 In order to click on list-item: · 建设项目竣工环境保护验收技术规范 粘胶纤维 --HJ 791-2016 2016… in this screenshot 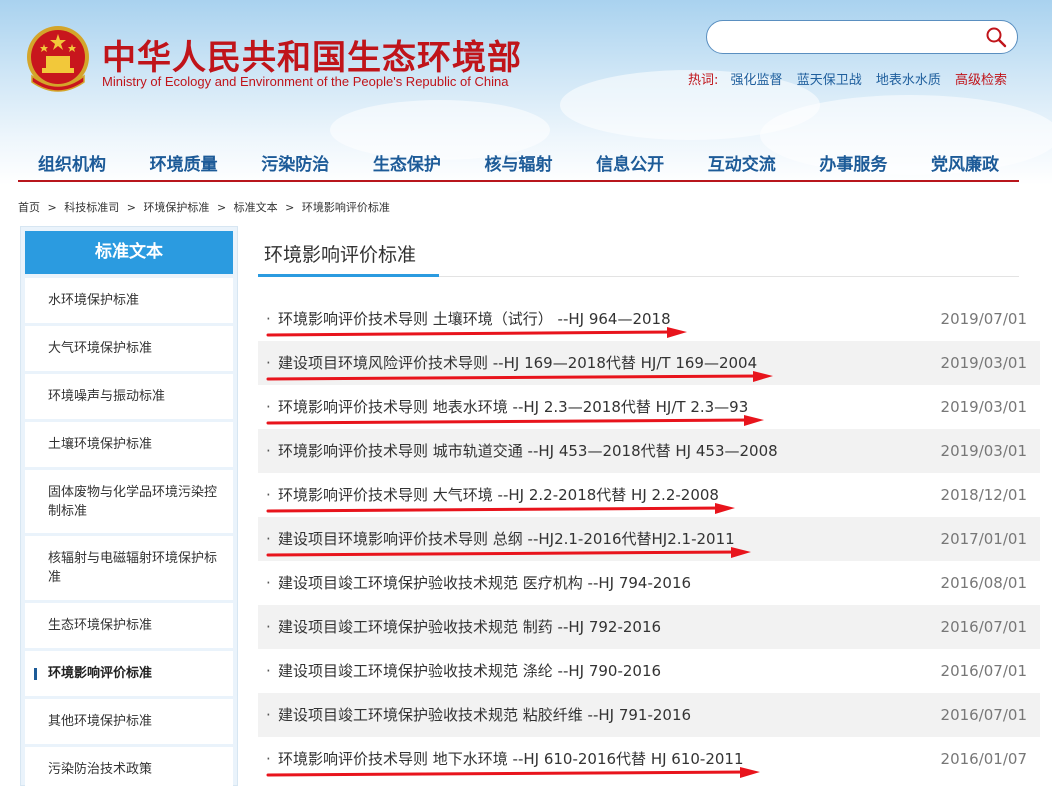, I will do `click(649, 715)`.